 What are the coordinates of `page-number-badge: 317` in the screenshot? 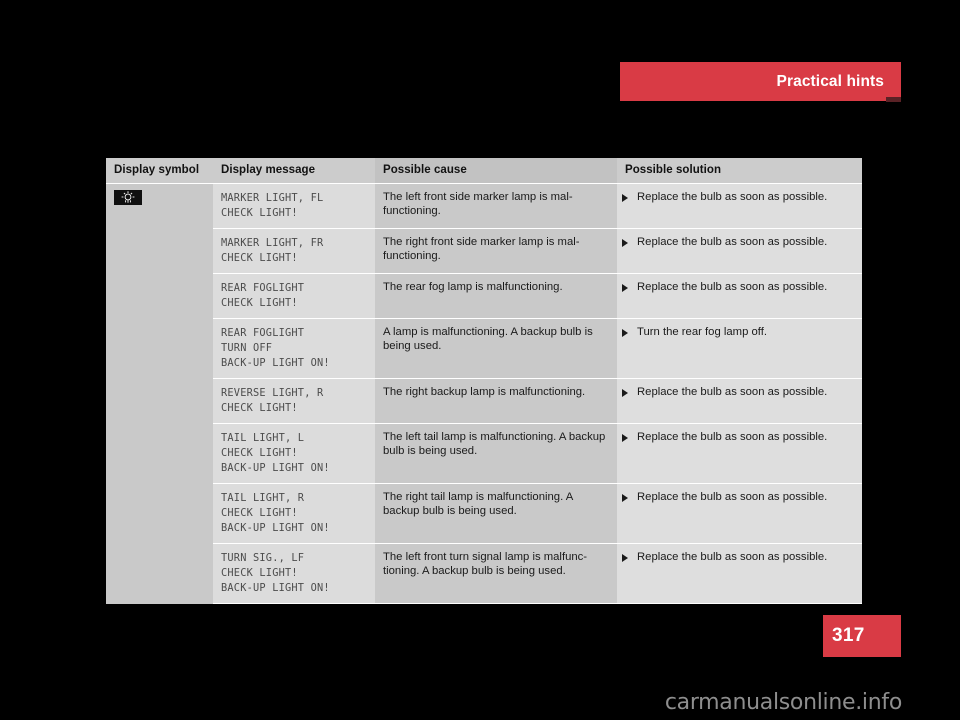 It's located at (862, 636).